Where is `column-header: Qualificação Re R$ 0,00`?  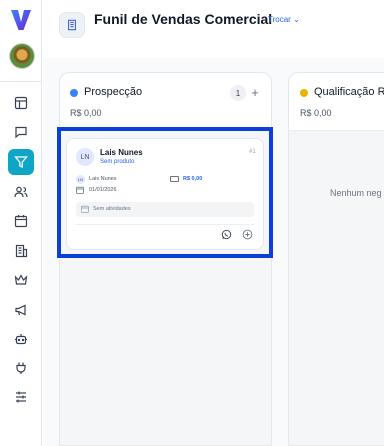 column-header: Qualificação Re R$ 0,00 is located at coordinates (336, 102).